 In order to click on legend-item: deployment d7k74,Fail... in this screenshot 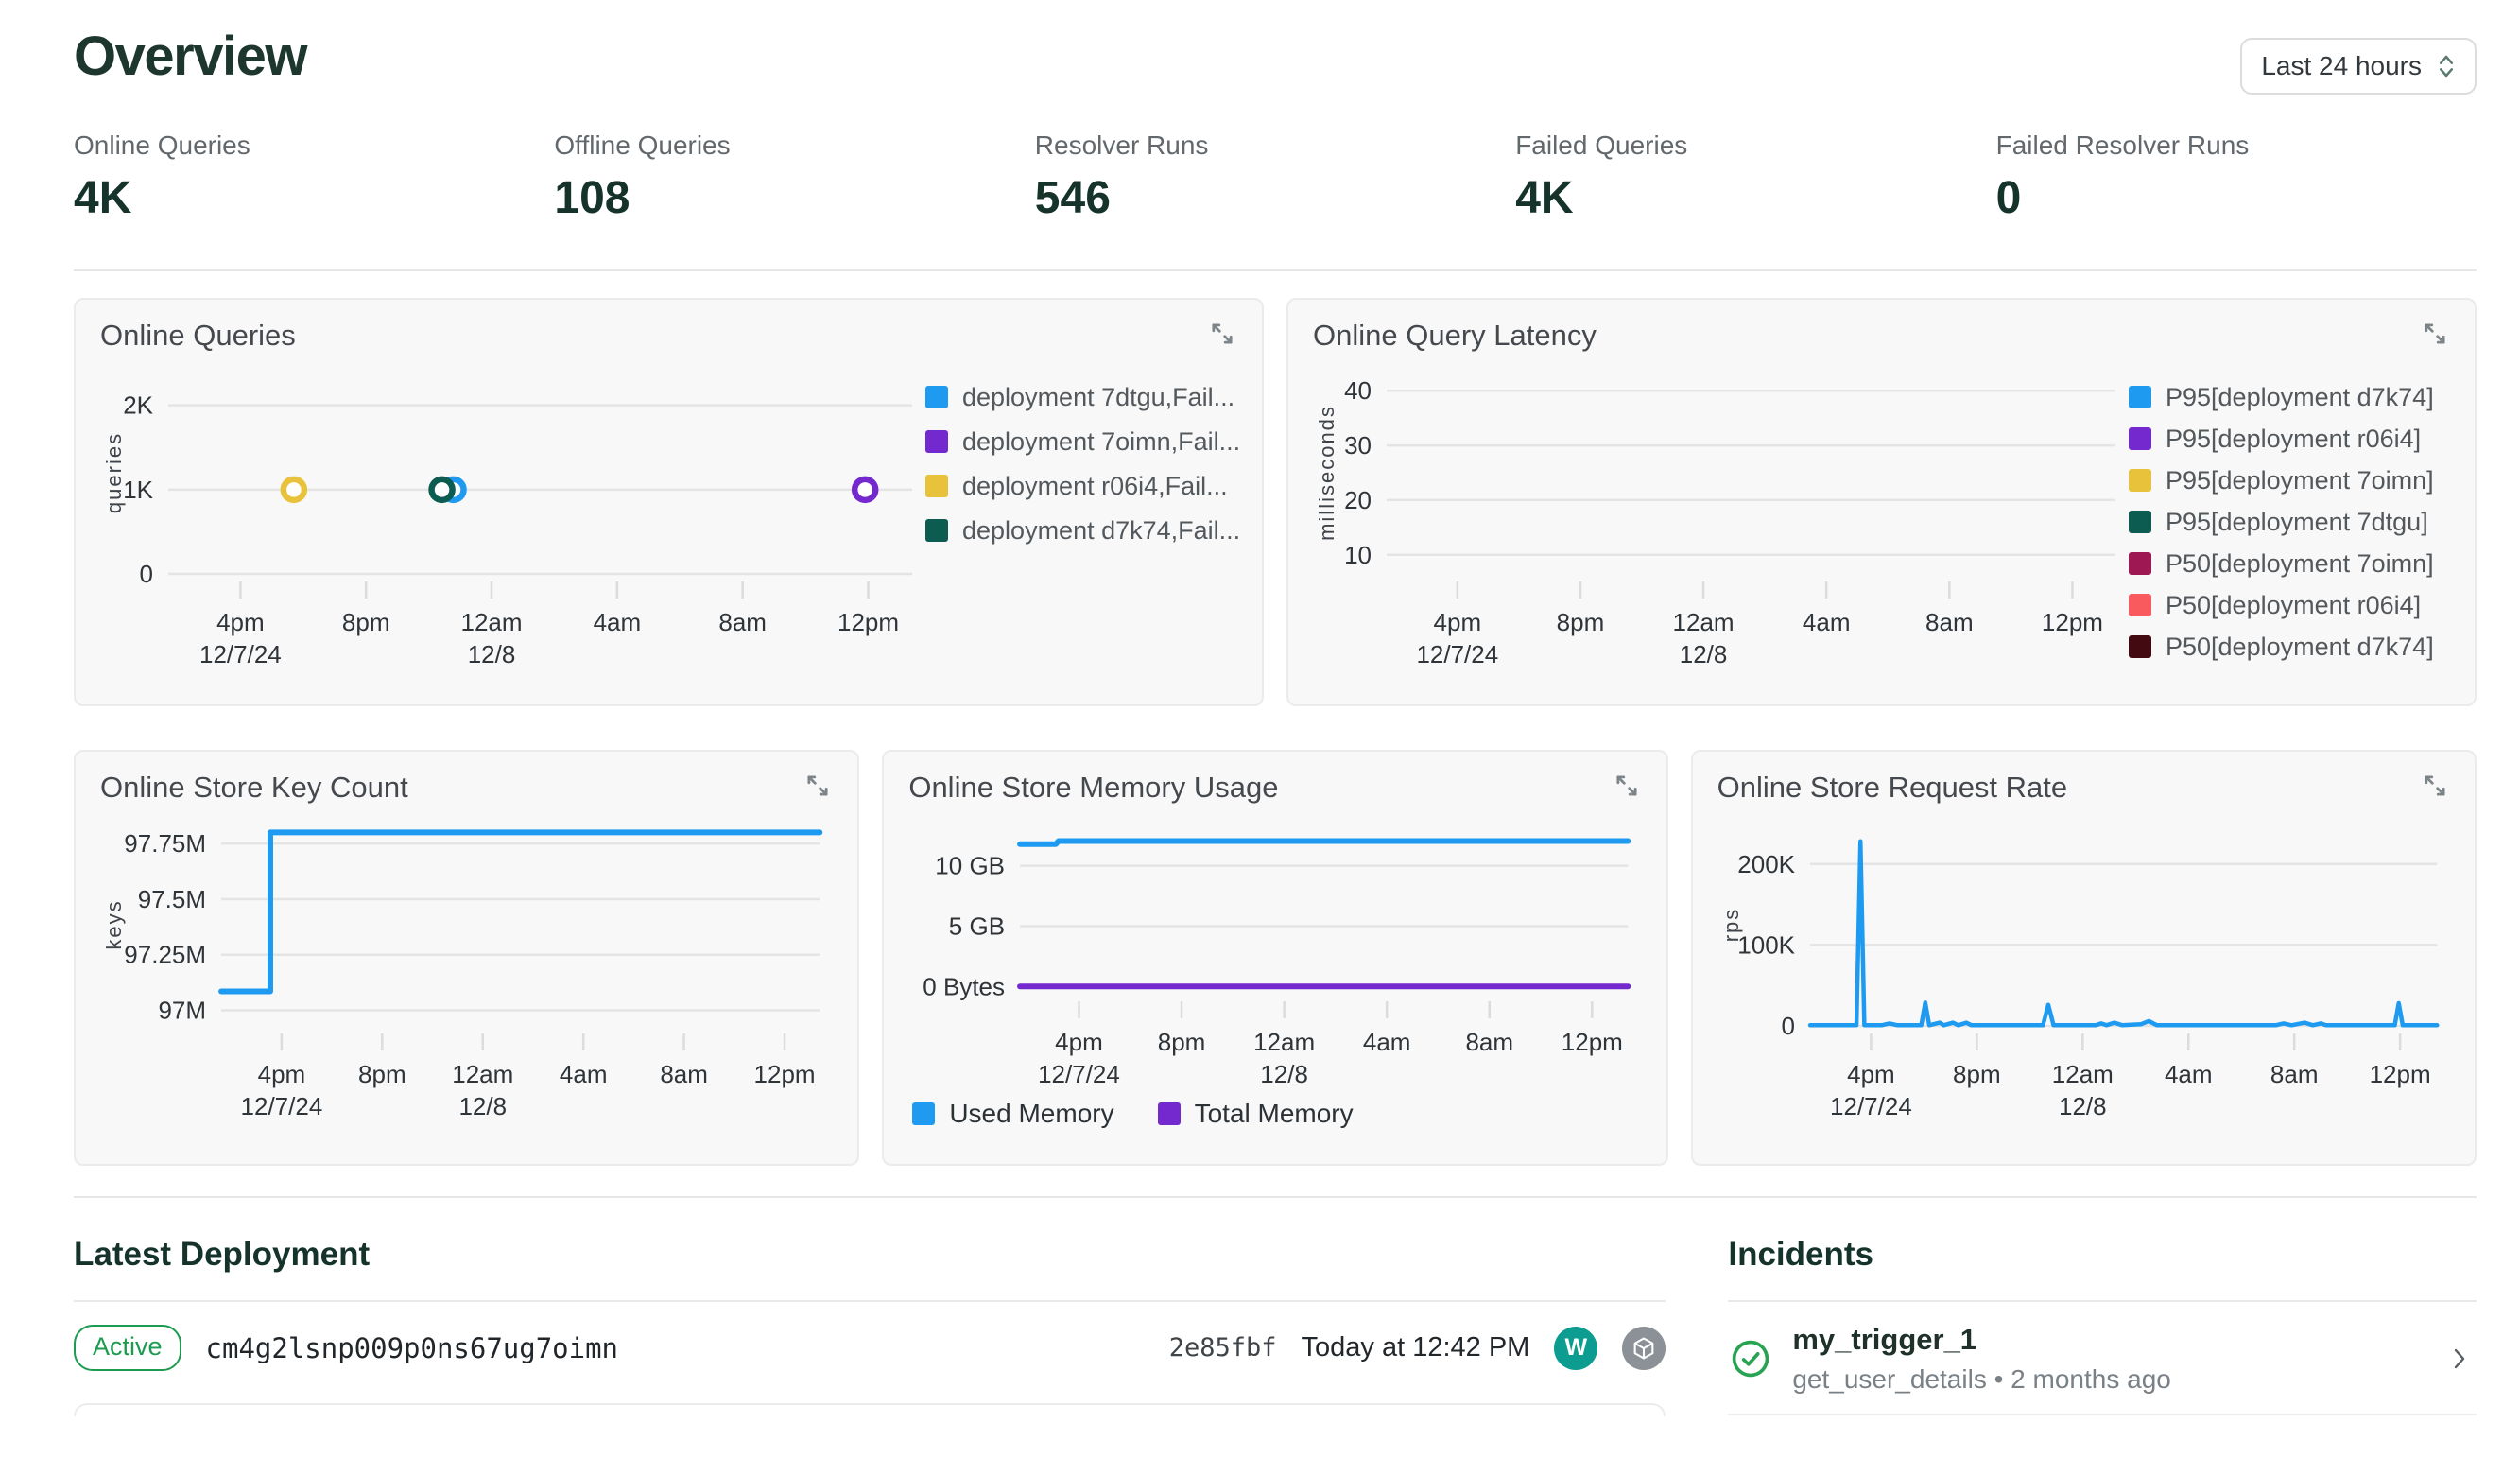, I will do `click(1082, 530)`.